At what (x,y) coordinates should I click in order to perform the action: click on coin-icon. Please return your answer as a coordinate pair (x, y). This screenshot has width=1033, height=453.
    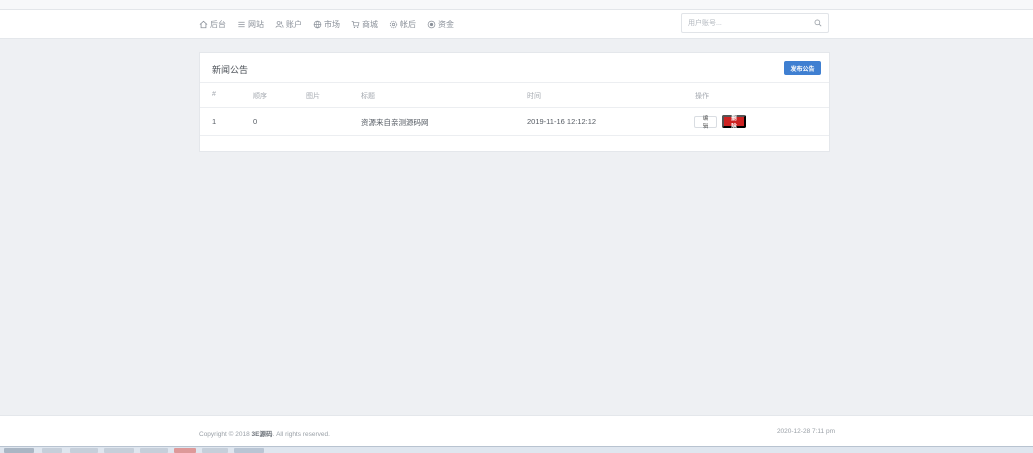
    Looking at the image, I should click on (431, 24).